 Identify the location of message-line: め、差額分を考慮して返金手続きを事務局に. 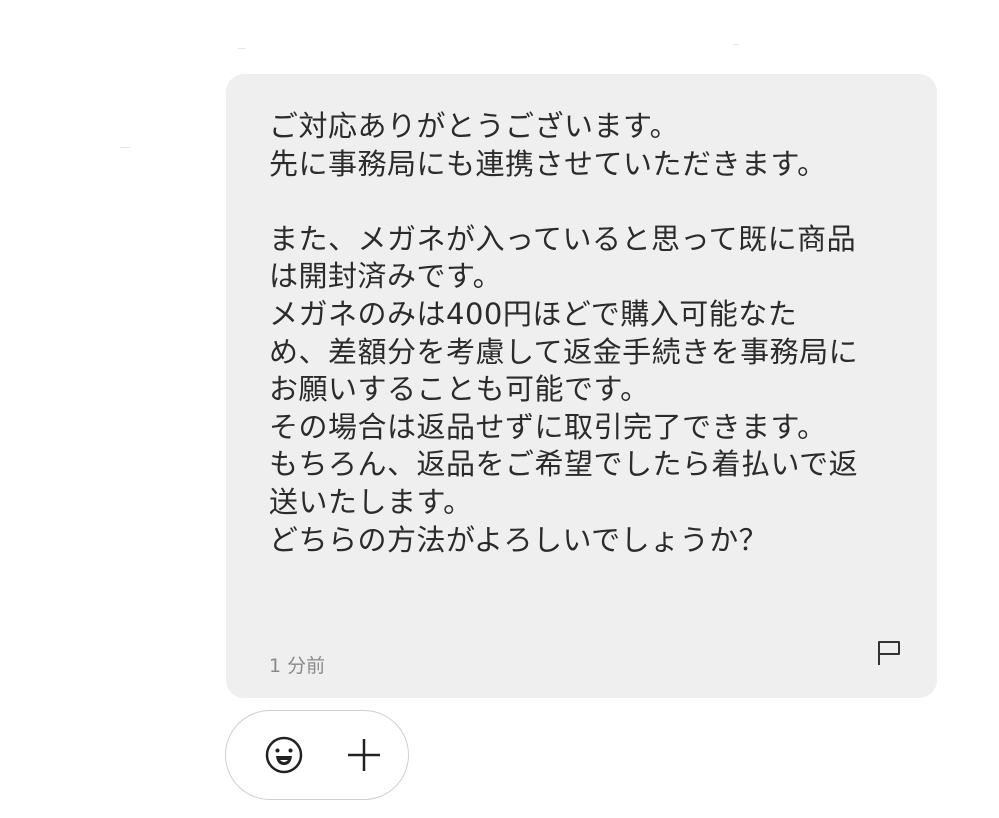
(564, 351).